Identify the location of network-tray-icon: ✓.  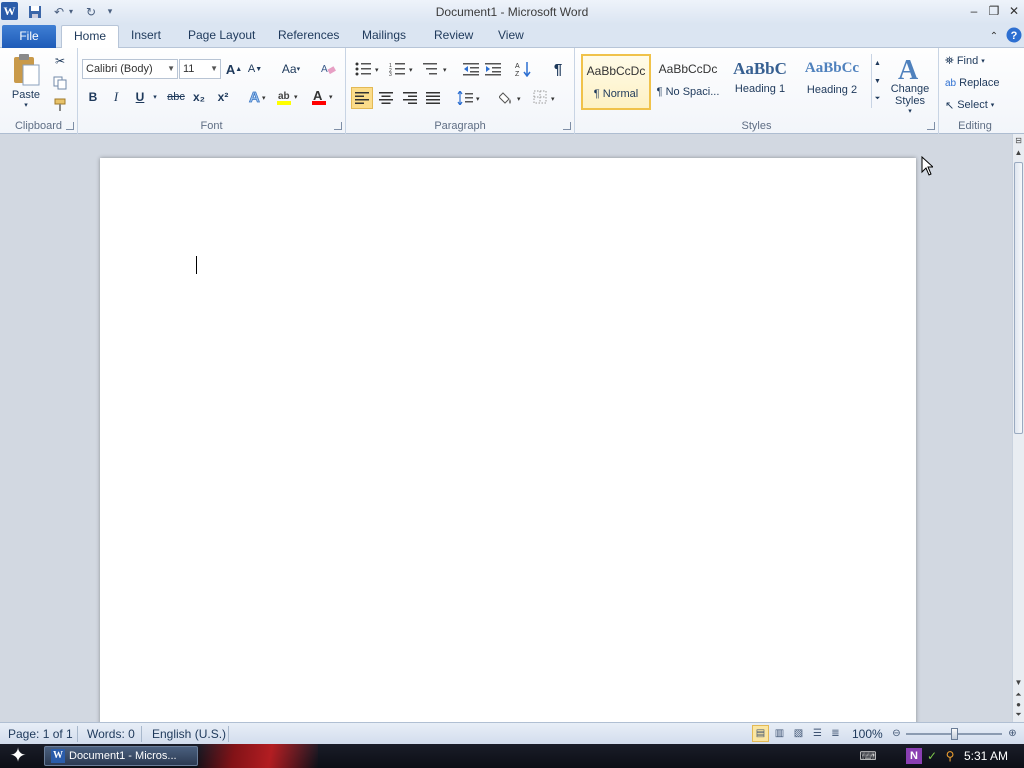
(932, 756).